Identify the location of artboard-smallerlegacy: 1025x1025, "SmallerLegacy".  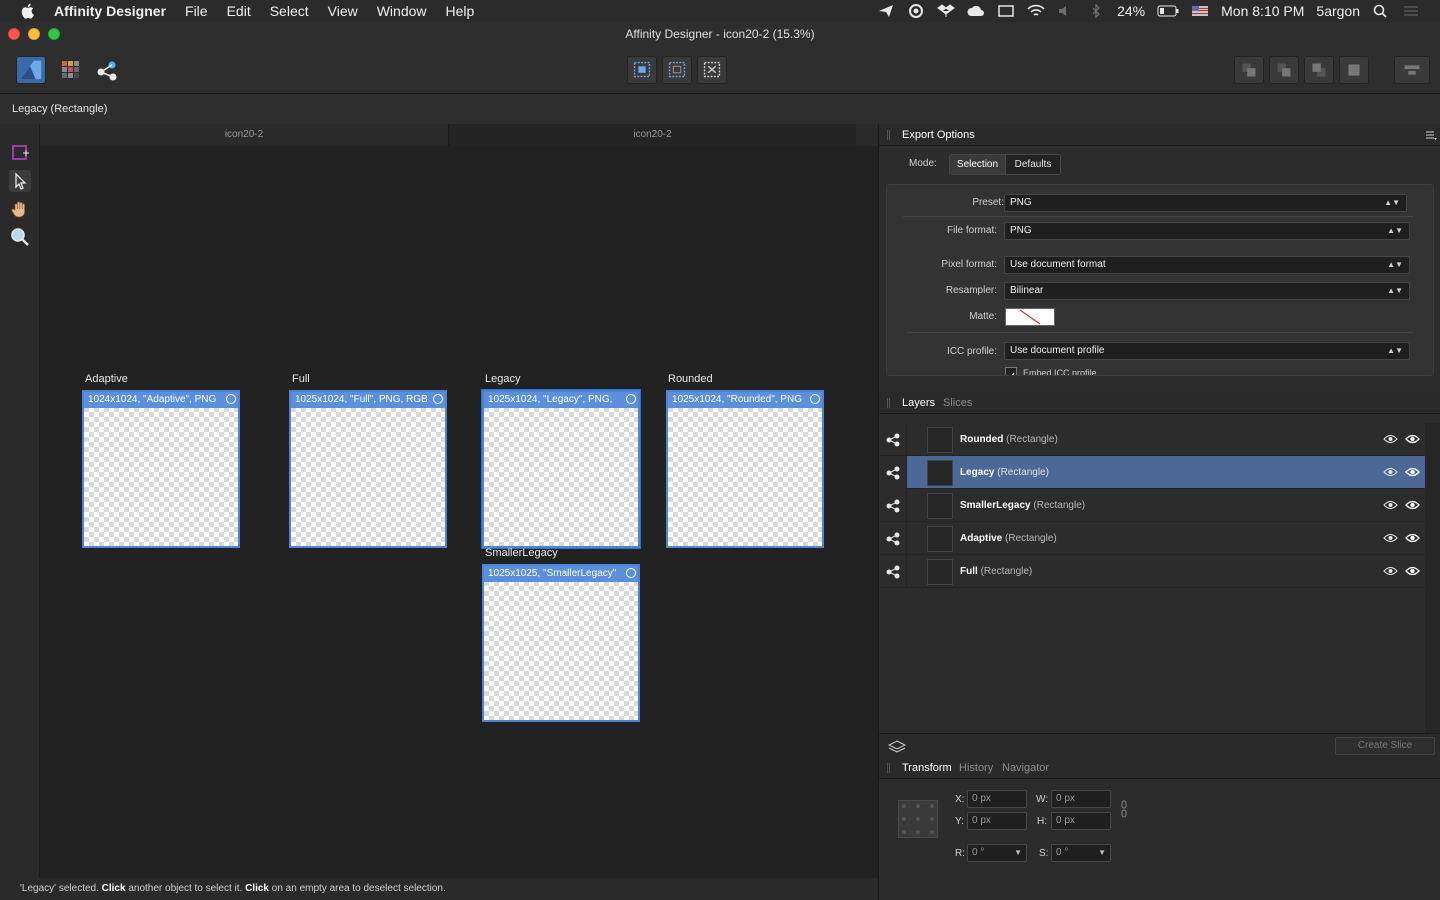
(561, 643).